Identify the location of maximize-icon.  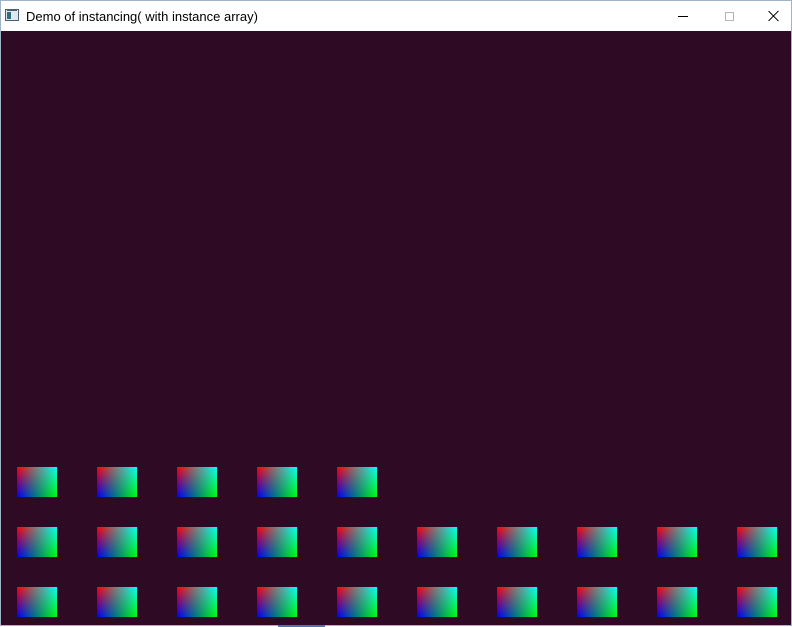
(729, 16).